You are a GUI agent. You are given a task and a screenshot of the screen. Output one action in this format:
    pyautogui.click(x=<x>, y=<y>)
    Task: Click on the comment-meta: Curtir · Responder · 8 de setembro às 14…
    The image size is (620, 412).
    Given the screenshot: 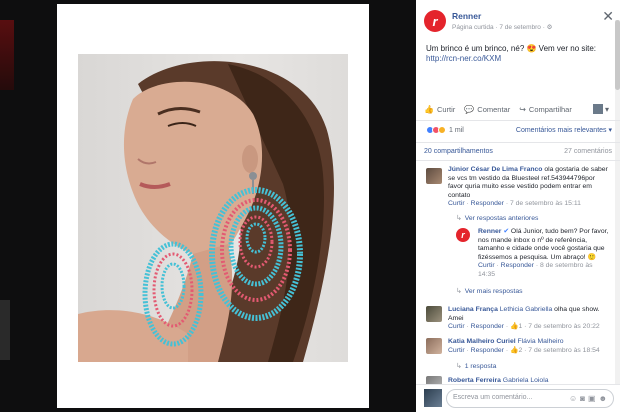 What is the action you would take?
    pyautogui.click(x=535, y=270)
    